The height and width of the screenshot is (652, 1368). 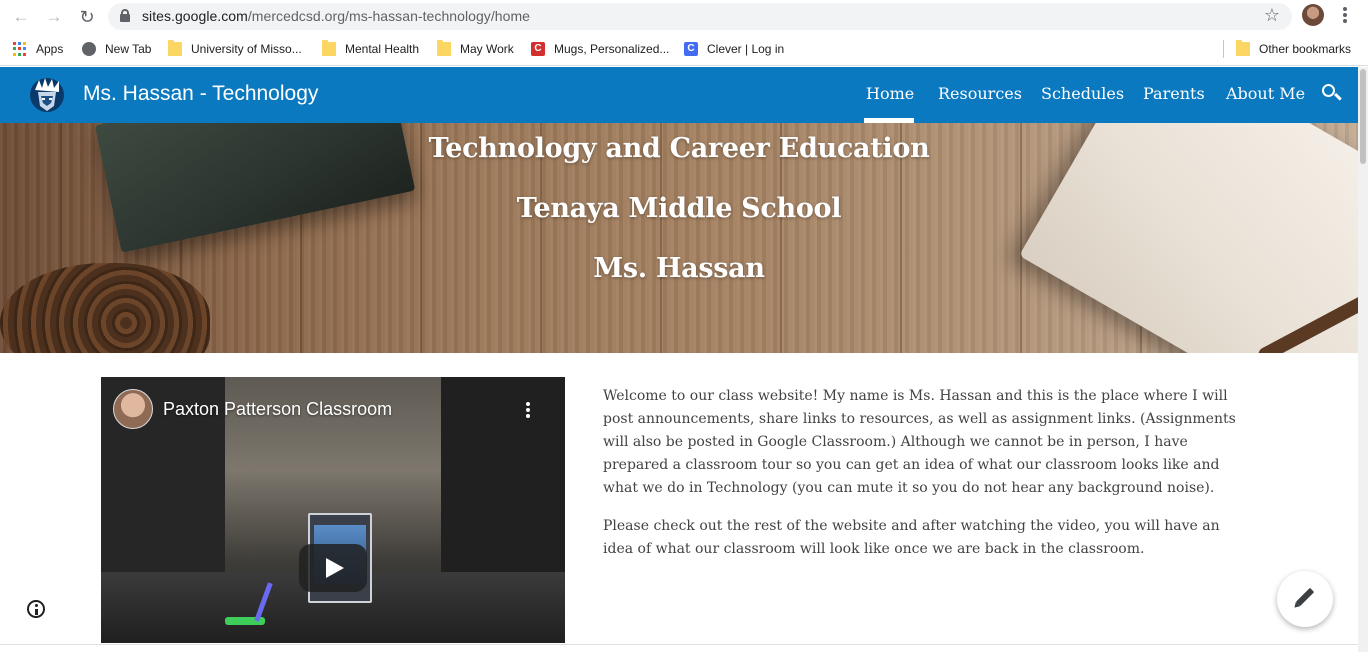 I want to click on search-icon, so click(x=1332, y=94).